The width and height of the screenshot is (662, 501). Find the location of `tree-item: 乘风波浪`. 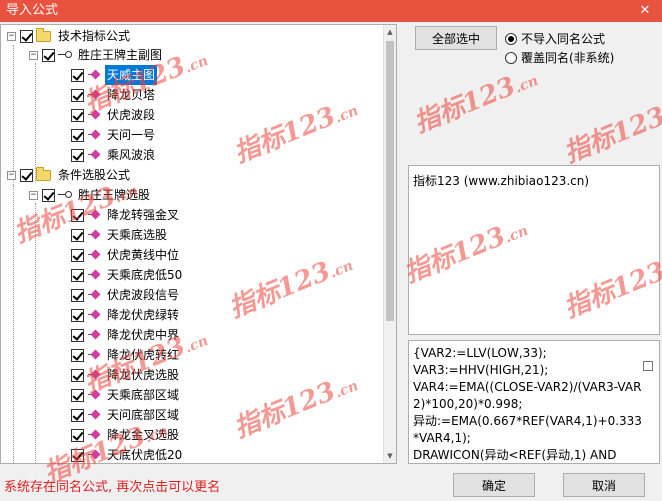

tree-item: 乘风波浪 is located at coordinates (114, 155).